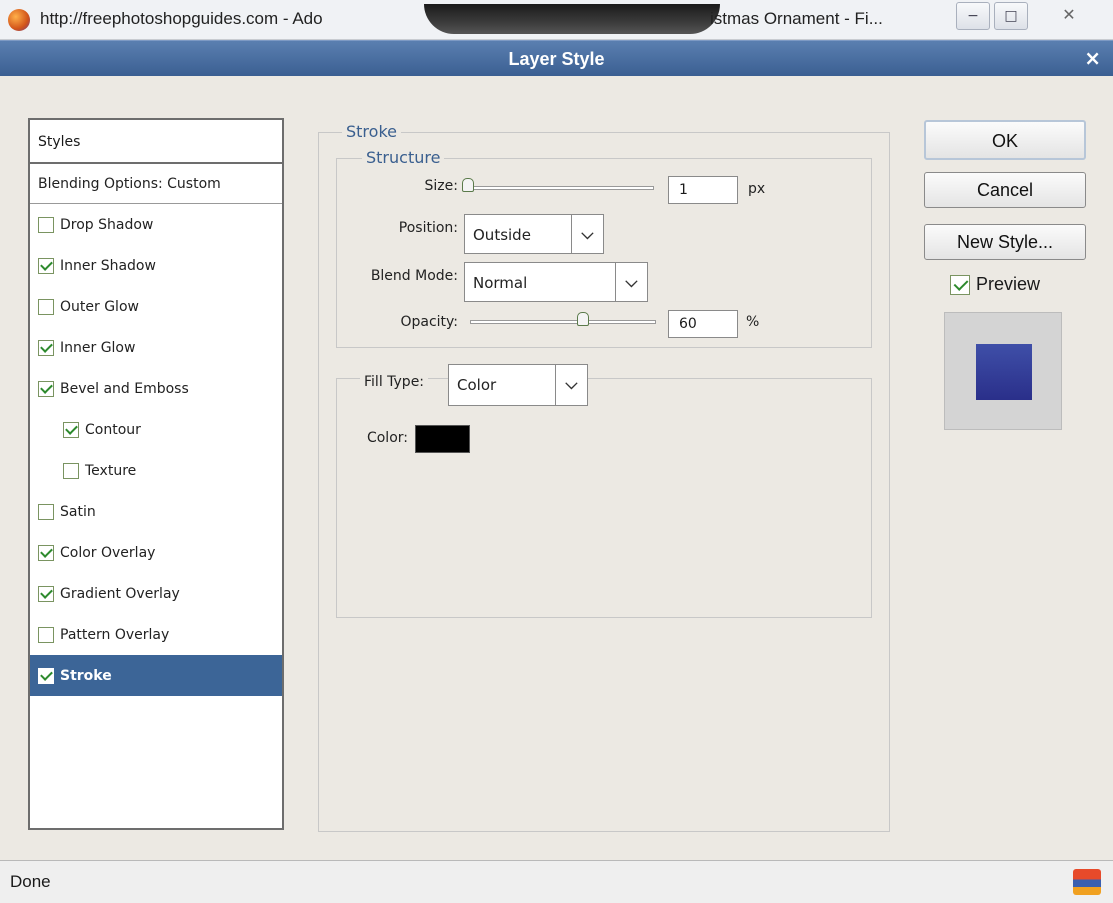  What do you see at coordinates (46, 675) in the screenshot?
I see `stroke-checkbox` at bounding box center [46, 675].